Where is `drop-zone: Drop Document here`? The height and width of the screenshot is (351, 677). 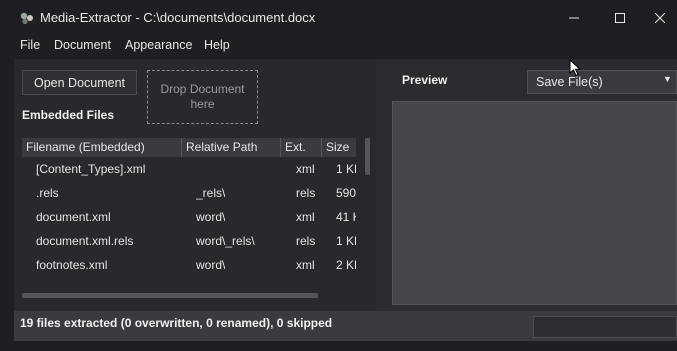 drop-zone: Drop Document here is located at coordinates (202, 97).